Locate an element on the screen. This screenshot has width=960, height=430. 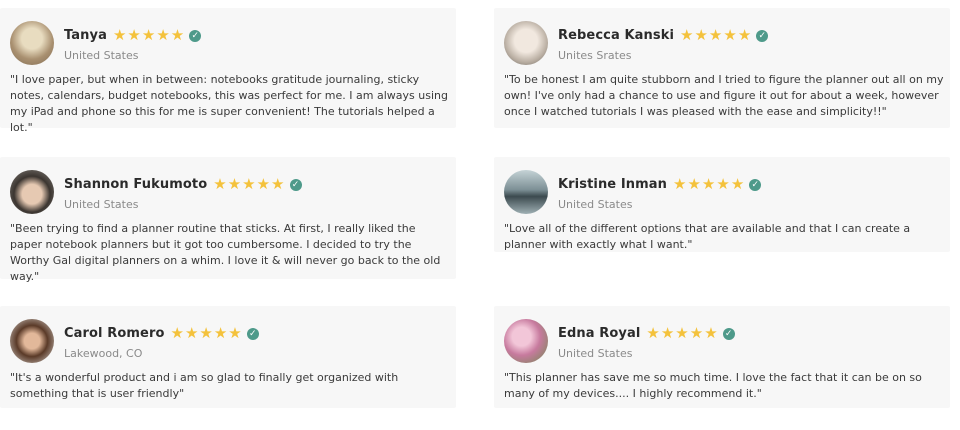
review-header: Tanya ★ ★ ★ ★ ★ ✓ United States is located at coordinates (106, 43).